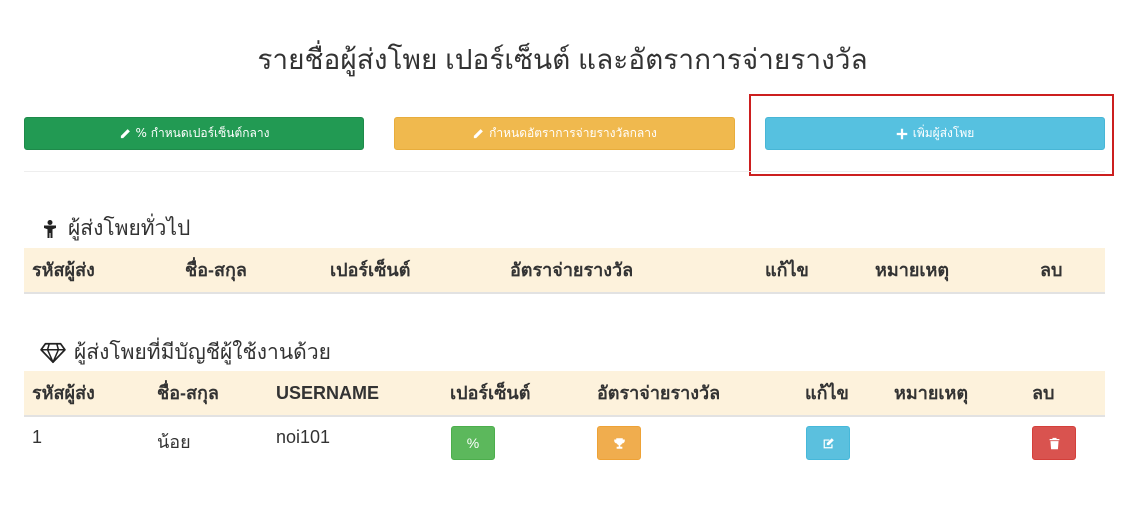  I want to click on add-sender-button: เพิ่มผู้ส่งโพย, so click(935, 133).